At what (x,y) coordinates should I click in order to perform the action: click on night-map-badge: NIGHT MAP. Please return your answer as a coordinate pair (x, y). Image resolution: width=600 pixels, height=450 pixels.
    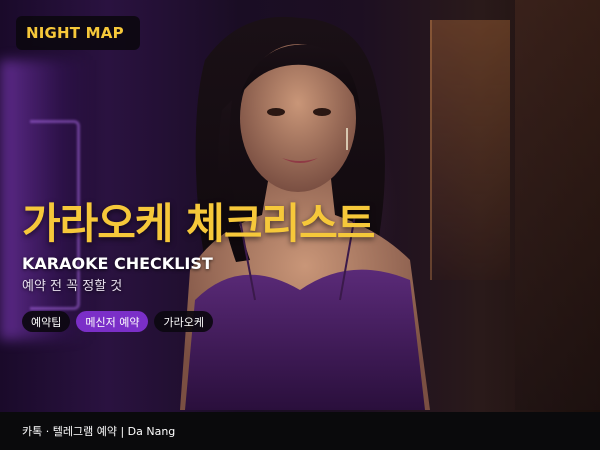
    Looking at the image, I should click on (78, 33).